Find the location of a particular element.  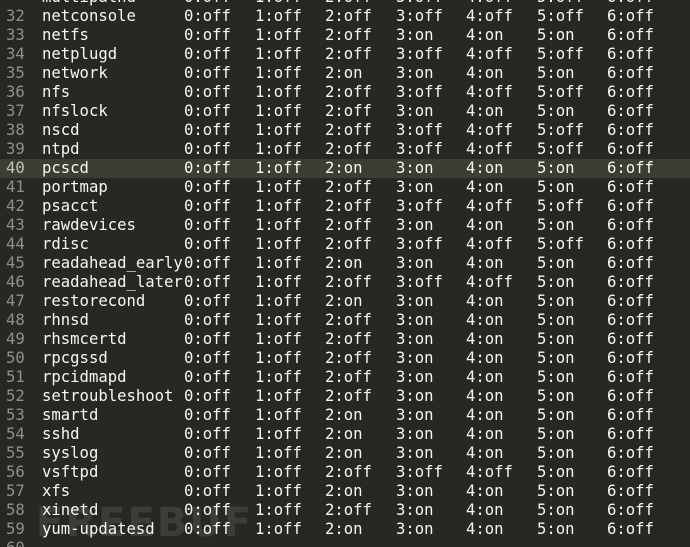

service-name: rdisc is located at coordinates (65, 244).